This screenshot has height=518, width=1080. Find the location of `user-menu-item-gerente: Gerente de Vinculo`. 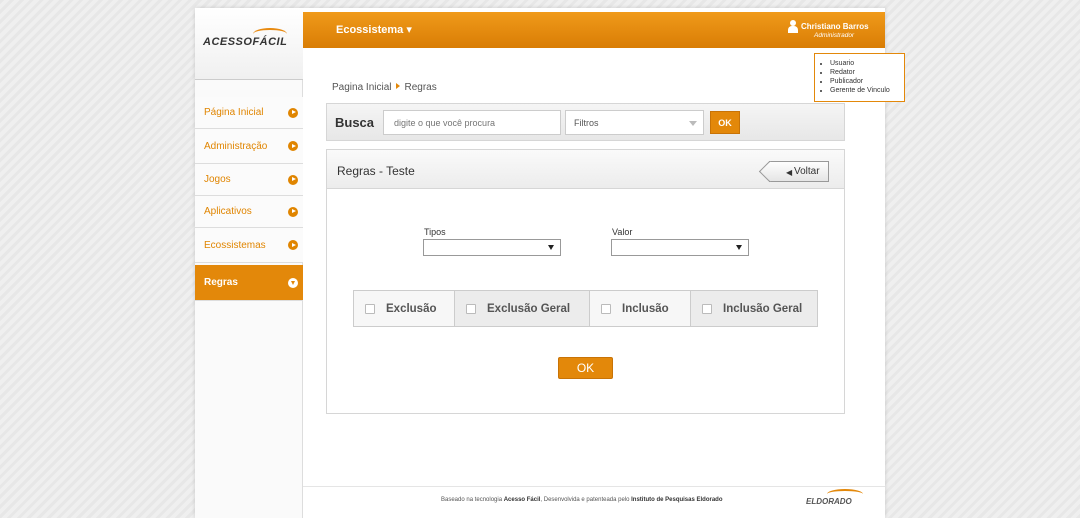

user-menu-item-gerente: Gerente de Vinculo is located at coordinates (867, 90).